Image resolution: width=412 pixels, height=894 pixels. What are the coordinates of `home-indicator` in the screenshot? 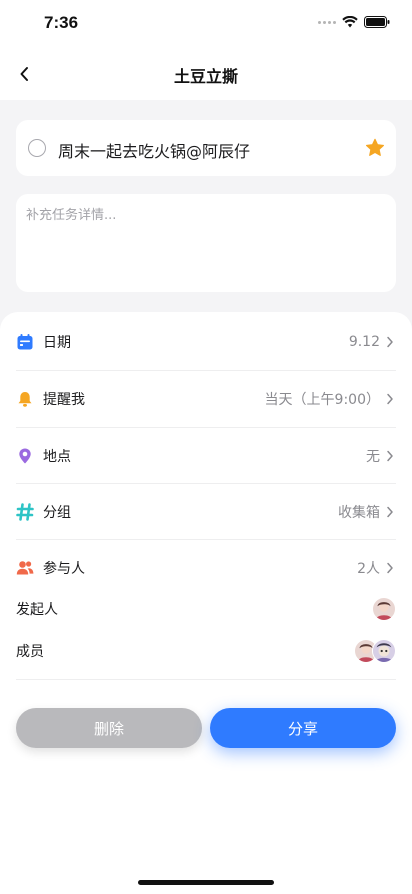 It's located at (206, 882).